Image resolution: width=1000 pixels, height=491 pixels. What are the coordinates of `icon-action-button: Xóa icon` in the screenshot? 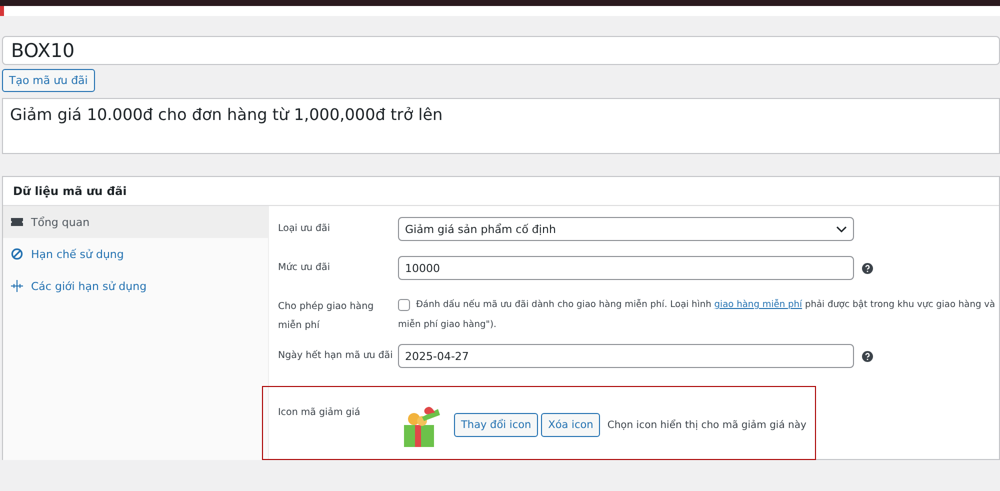 It's located at (570, 425).